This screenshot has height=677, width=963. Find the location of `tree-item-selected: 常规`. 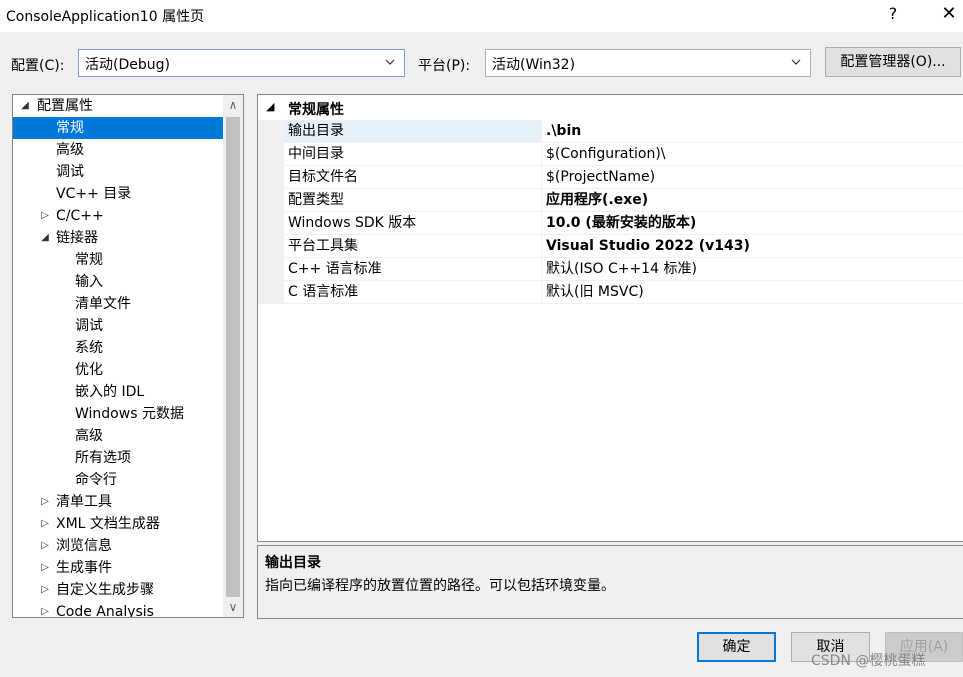

tree-item-selected: 常规 is located at coordinates (118, 128).